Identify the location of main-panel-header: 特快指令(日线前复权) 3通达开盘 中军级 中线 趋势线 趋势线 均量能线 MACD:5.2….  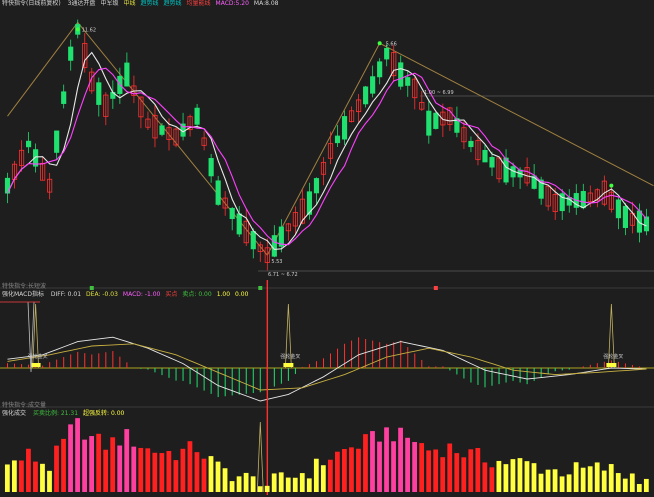
(145, 4).